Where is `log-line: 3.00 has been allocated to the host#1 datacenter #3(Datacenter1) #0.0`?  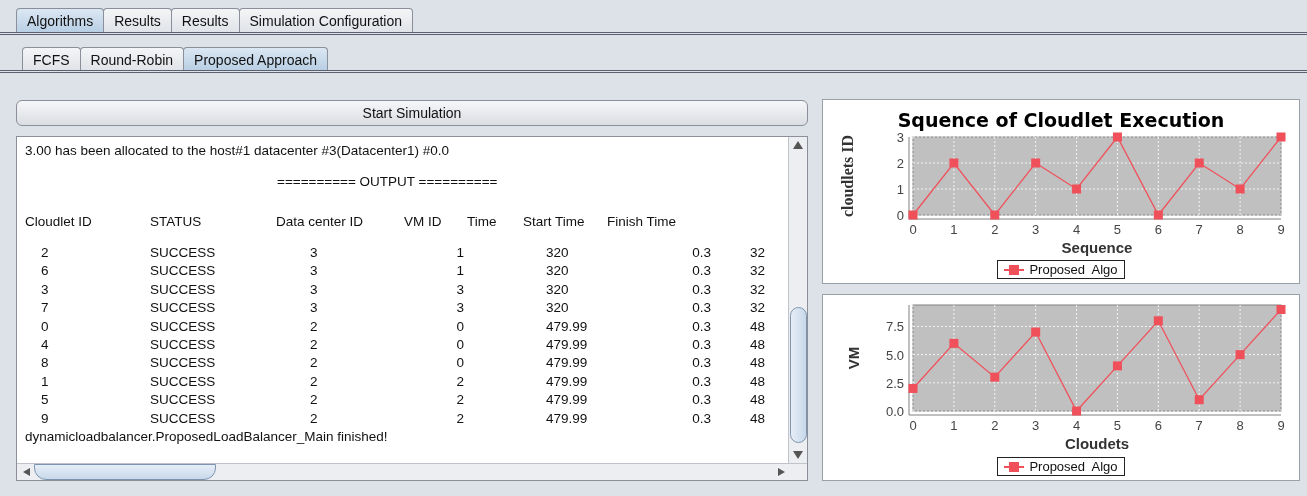
log-line: 3.00 has been allocated to the host#1 datacenter #3(Datacenter1) #0.0 is located at coordinates (238, 151).